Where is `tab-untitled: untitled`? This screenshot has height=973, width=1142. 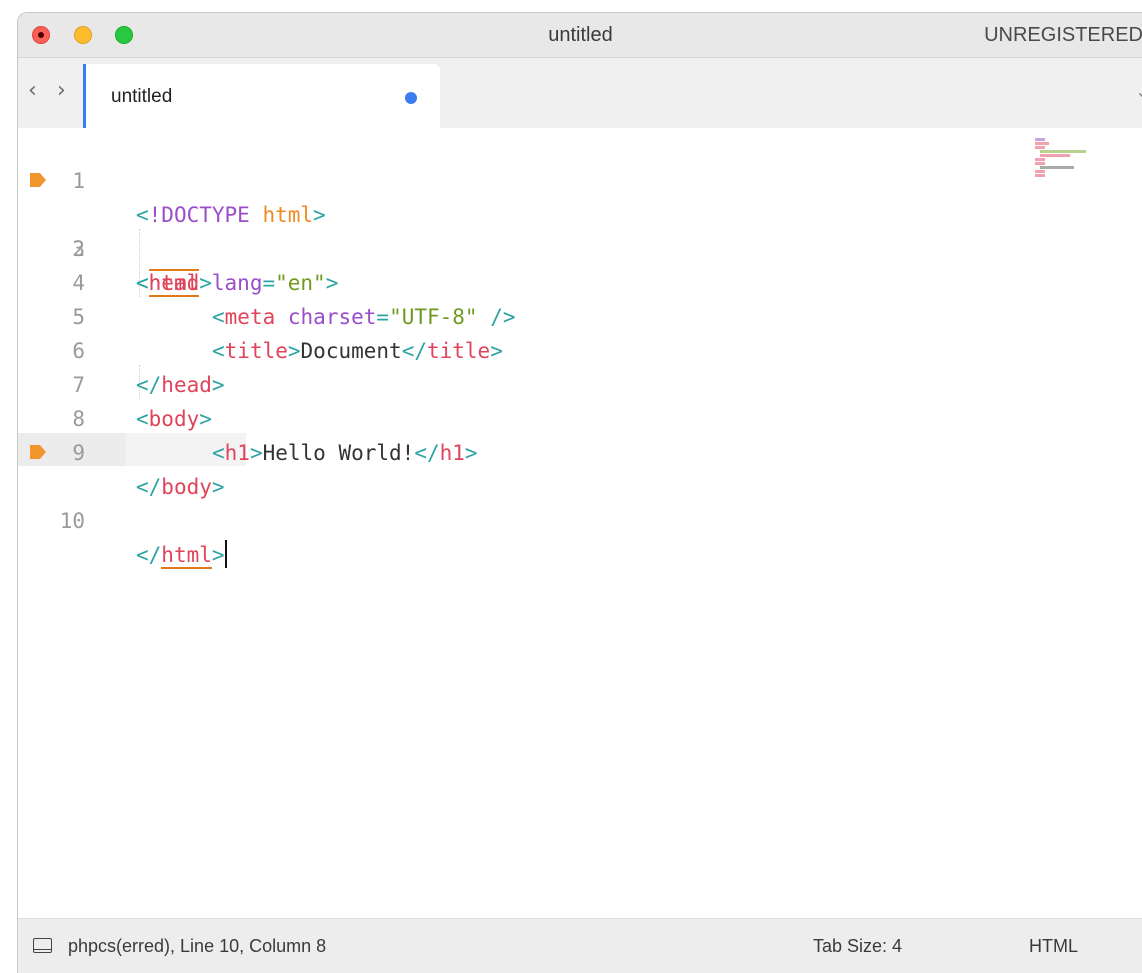
tab-untitled: untitled is located at coordinates (261, 96).